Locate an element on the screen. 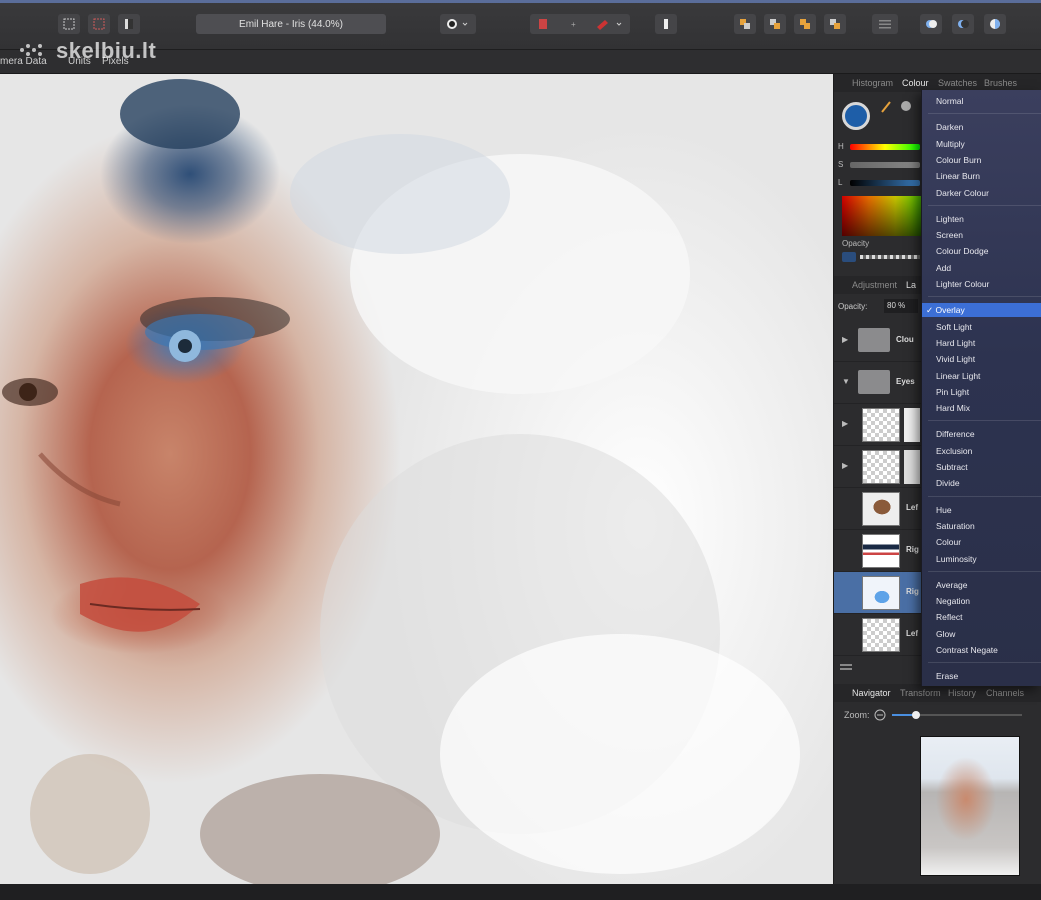 Image resolution: width=1041 pixels, height=900 pixels. blend-mode-option: Luminosity is located at coordinates (956, 559).